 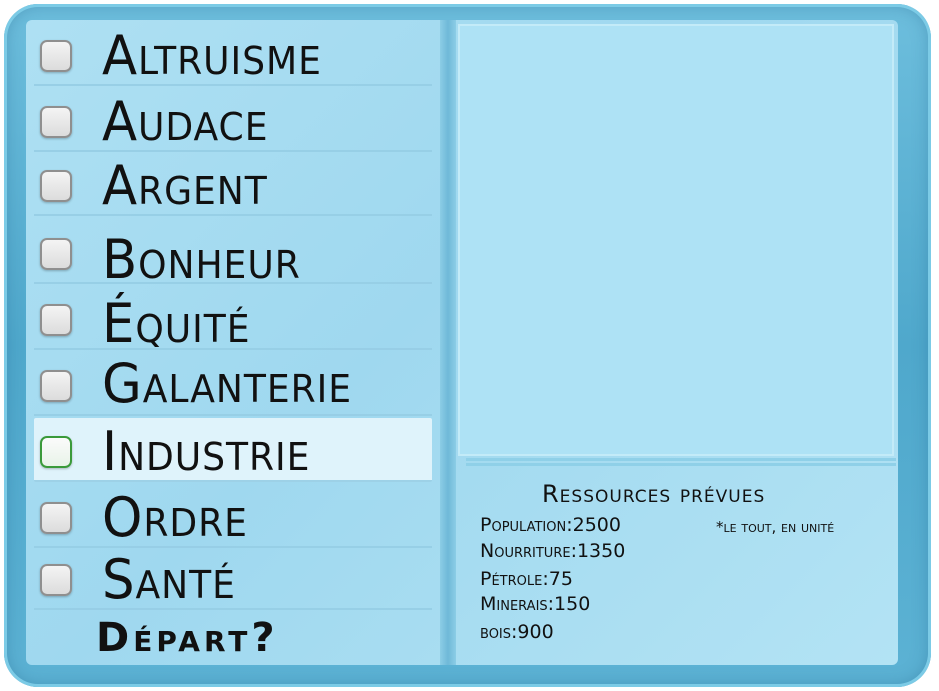 What do you see at coordinates (185, 185) in the screenshot?
I see `option-label: Argent` at bounding box center [185, 185].